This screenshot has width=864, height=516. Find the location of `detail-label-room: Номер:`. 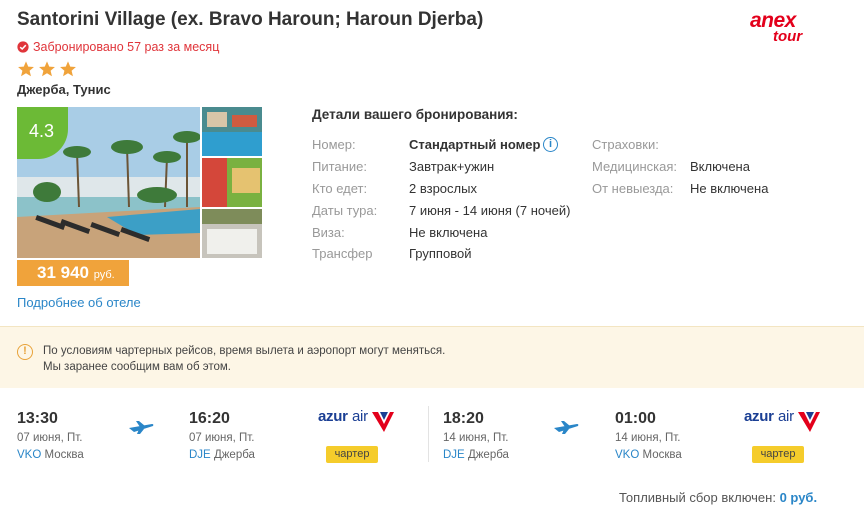

detail-label-room: Номер: is located at coordinates (334, 144).